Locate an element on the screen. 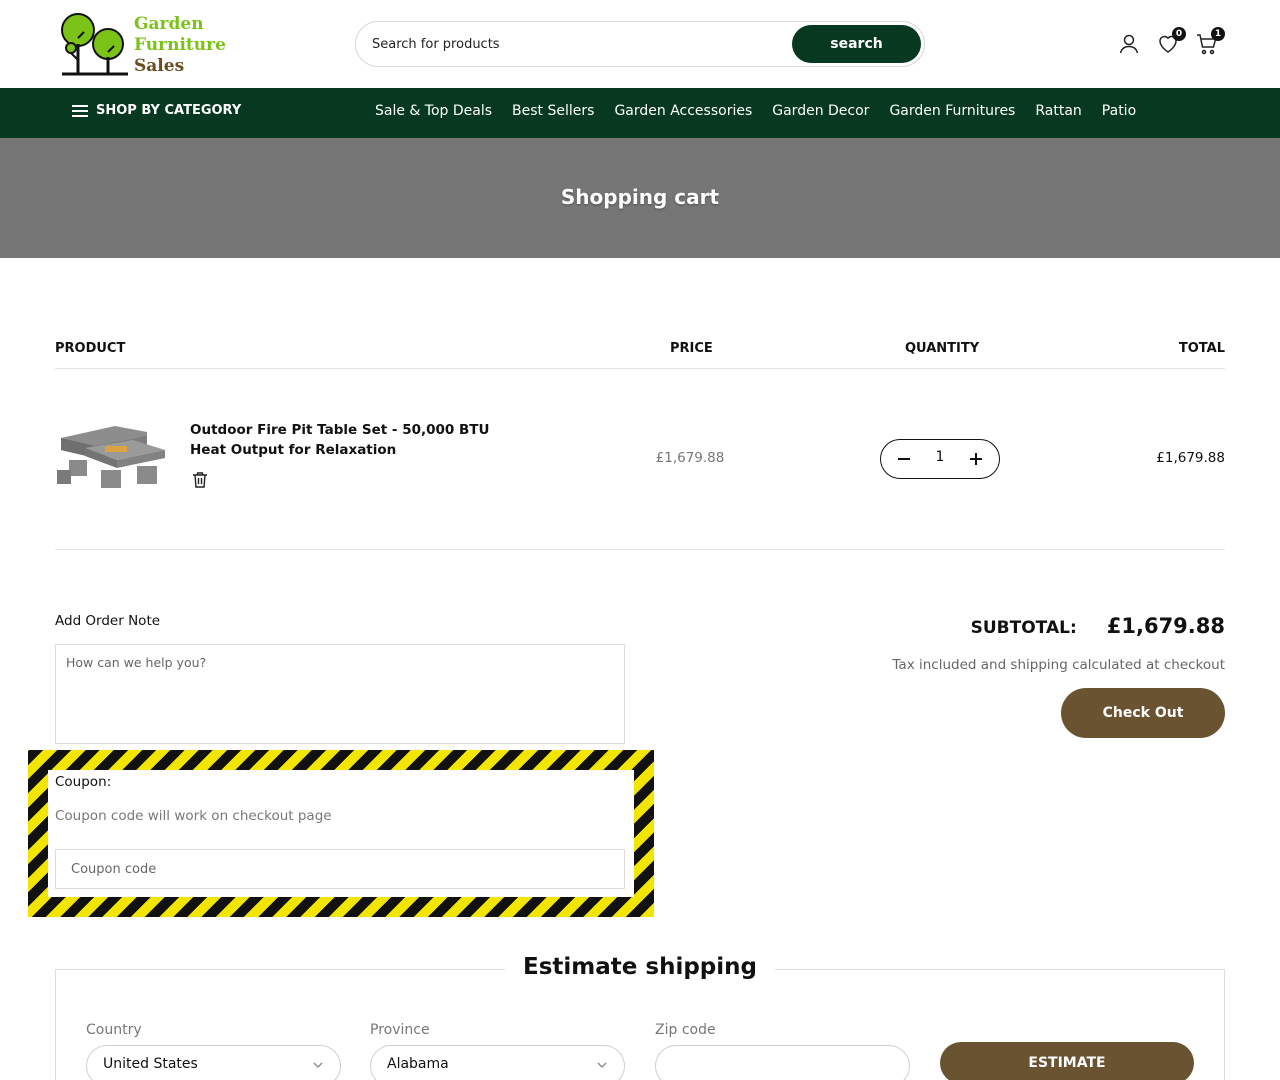  search-input is located at coordinates (582, 44).